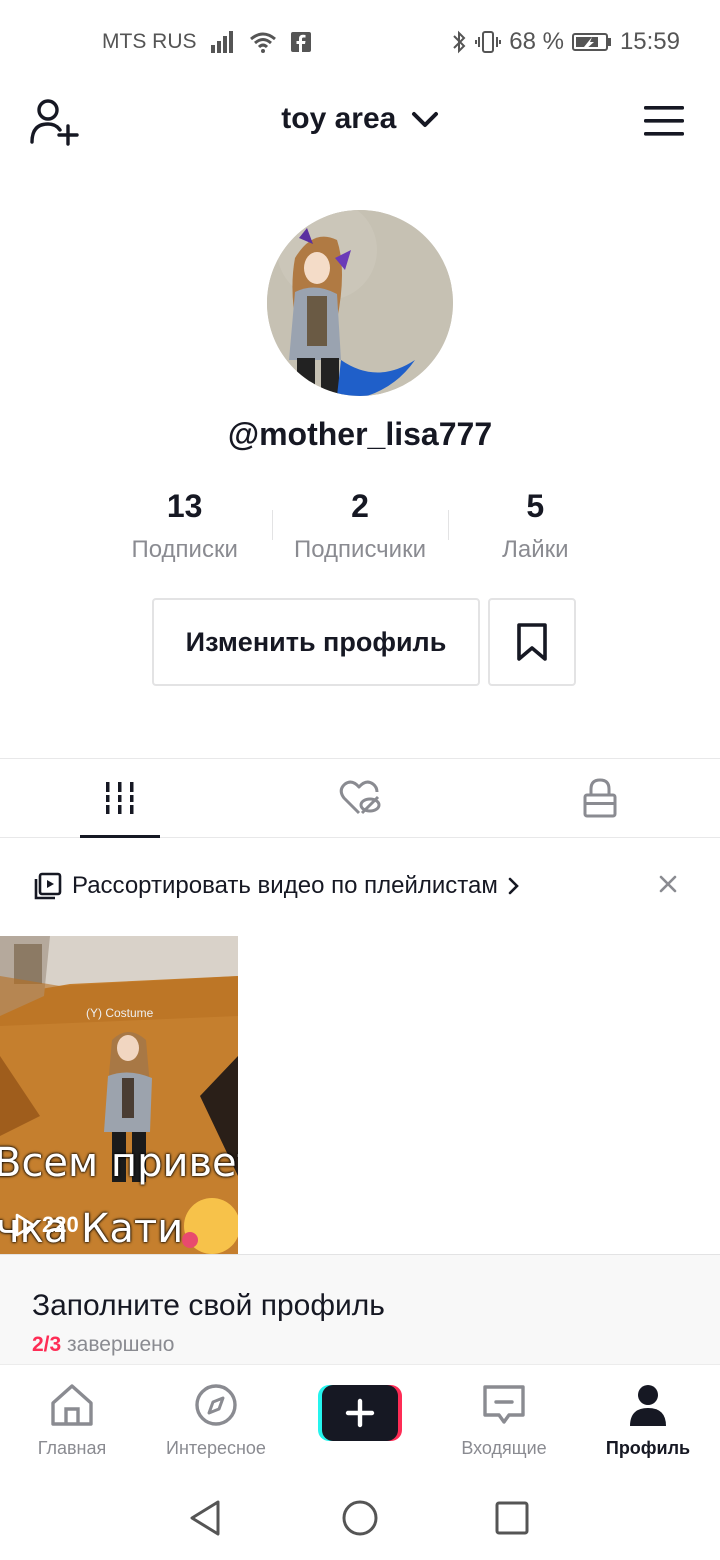  What do you see at coordinates (208, 1305) in the screenshot?
I see `complete-profile-title: Заполните свой профиль` at bounding box center [208, 1305].